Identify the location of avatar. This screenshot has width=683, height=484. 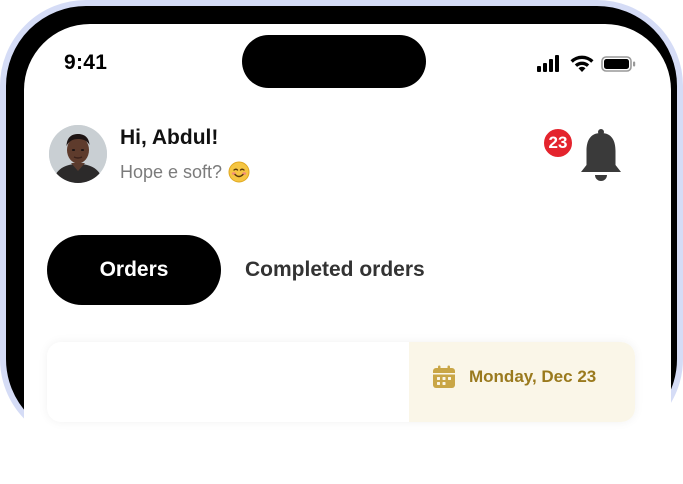
(78, 154).